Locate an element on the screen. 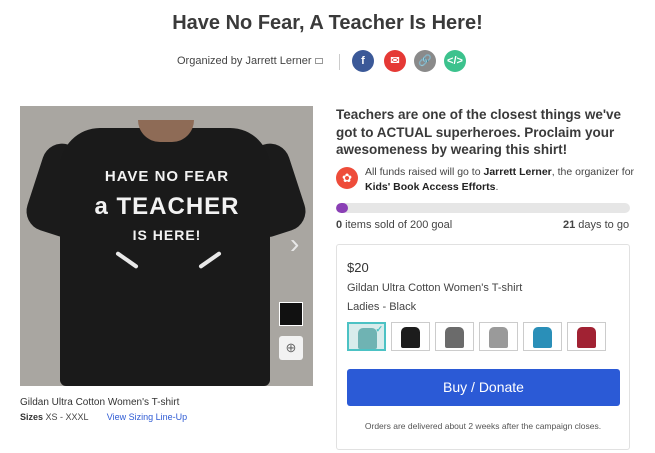  product-name: Gildan Ultra Cotton Women's T-shirt is located at coordinates (100, 402).